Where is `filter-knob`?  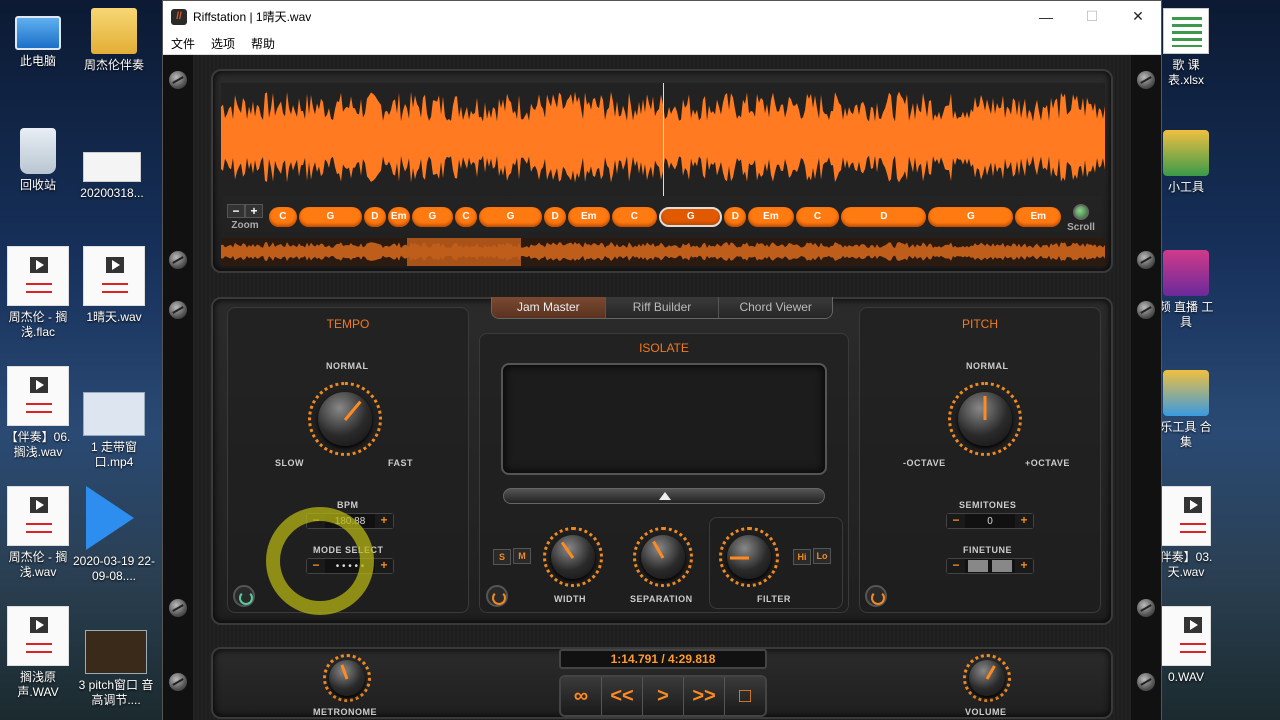 filter-knob is located at coordinates (749, 557).